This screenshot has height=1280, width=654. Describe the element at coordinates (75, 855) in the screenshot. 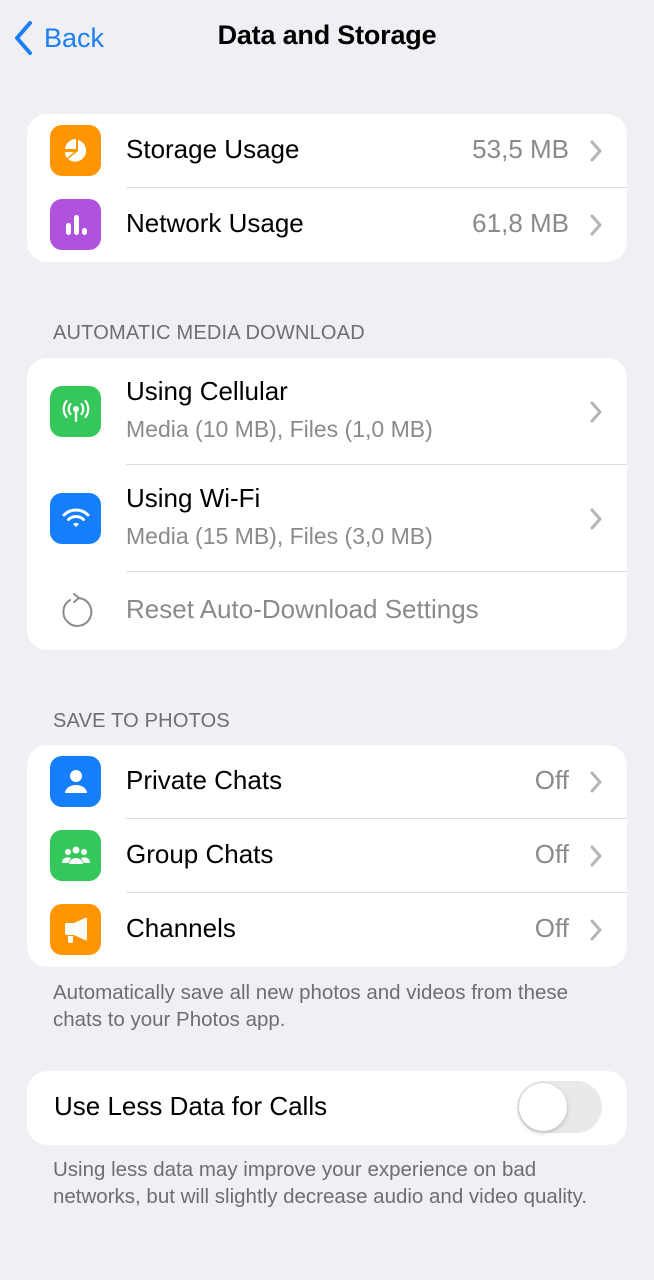

I see `group-icon` at that location.